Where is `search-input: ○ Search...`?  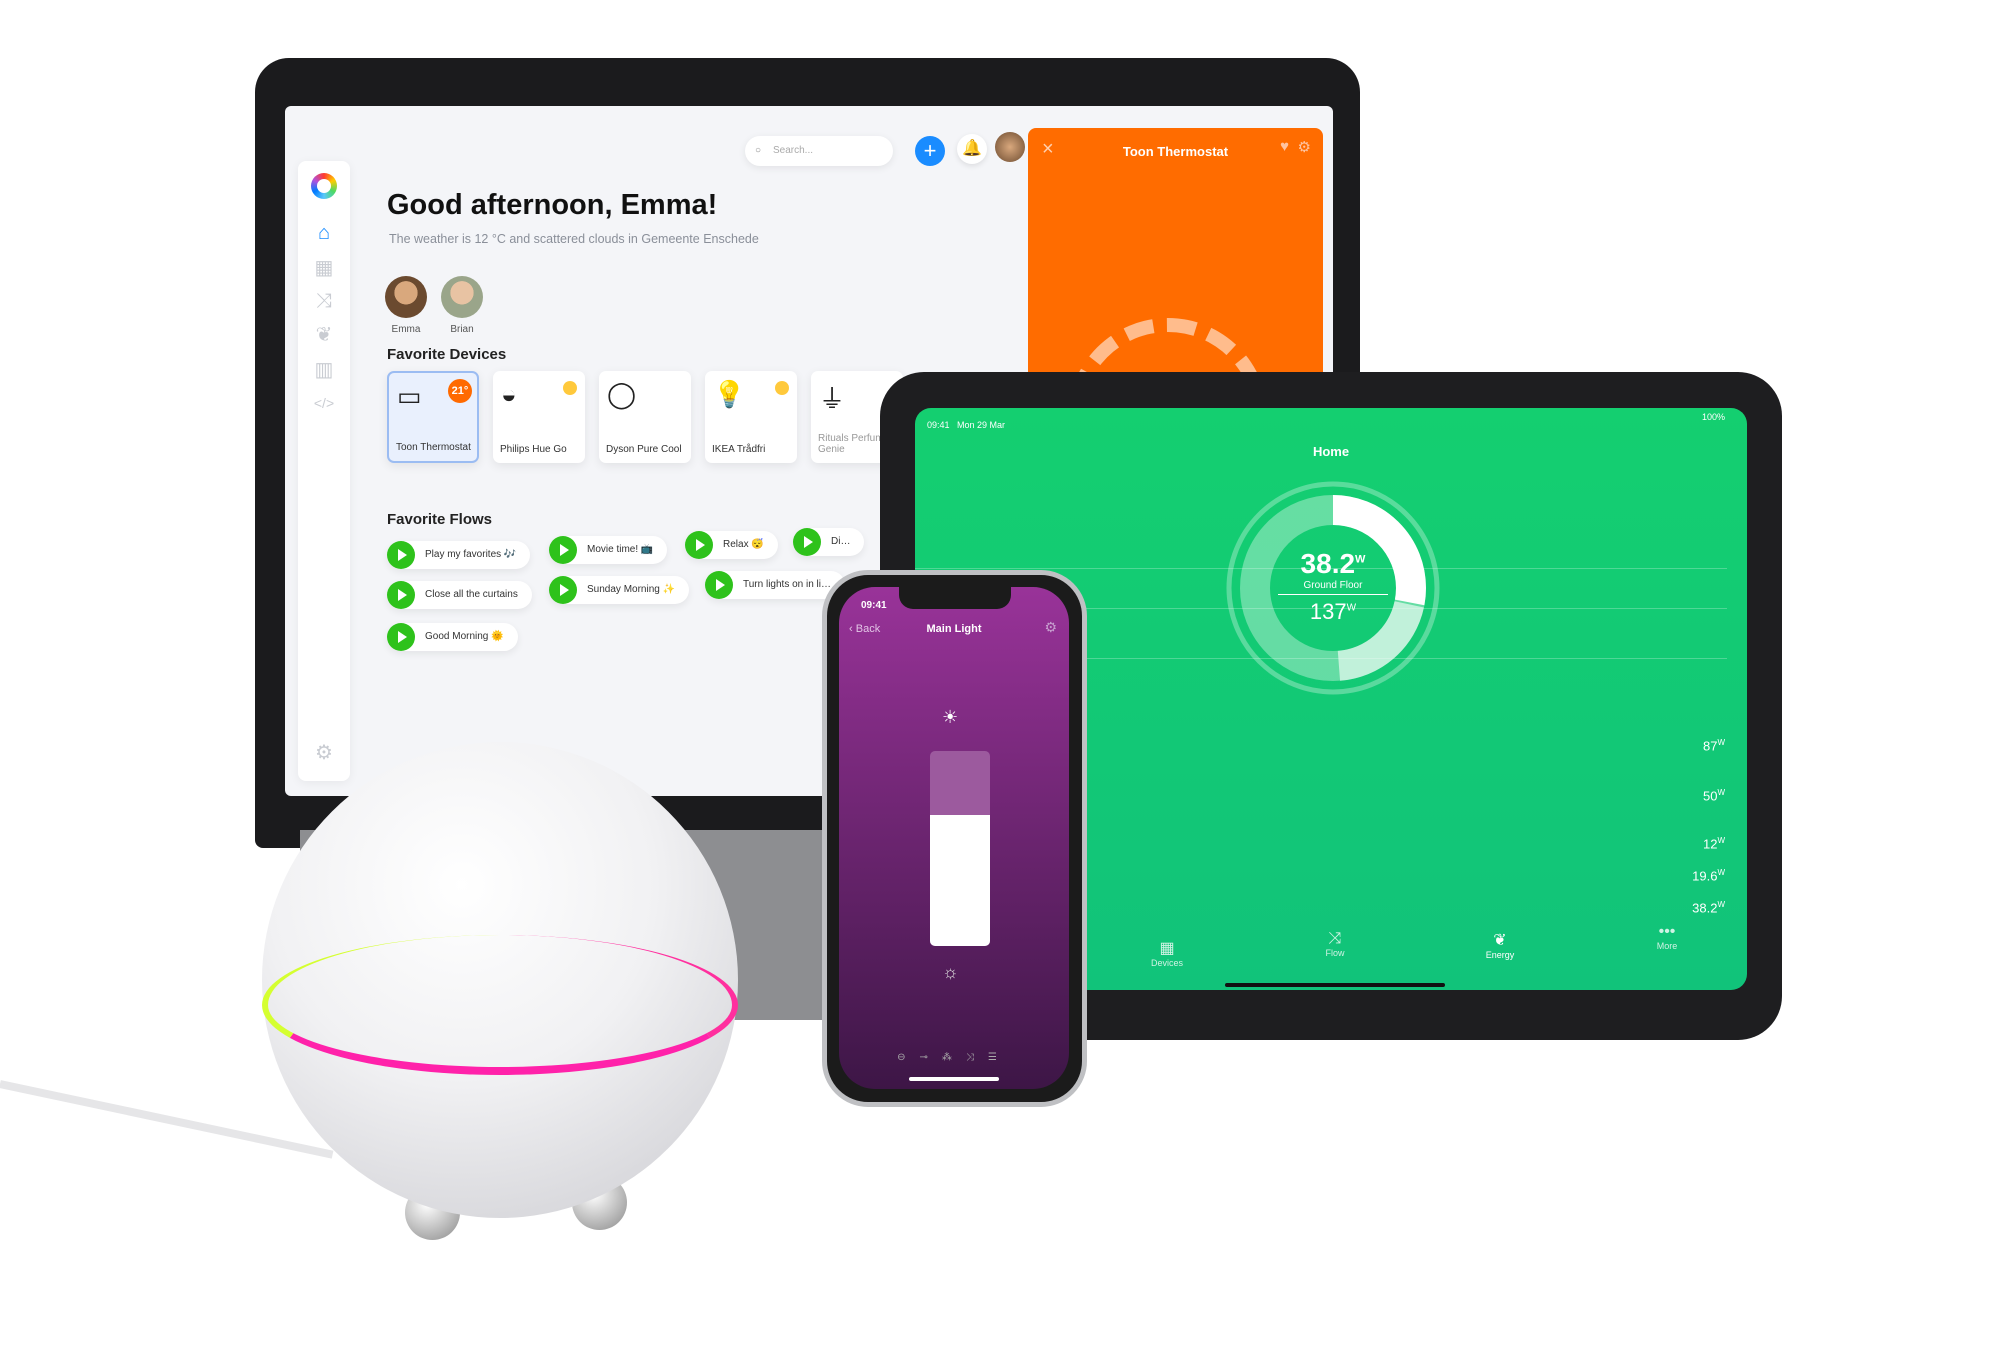
search-input: ○ Search... is located at coordinates (819, 151).